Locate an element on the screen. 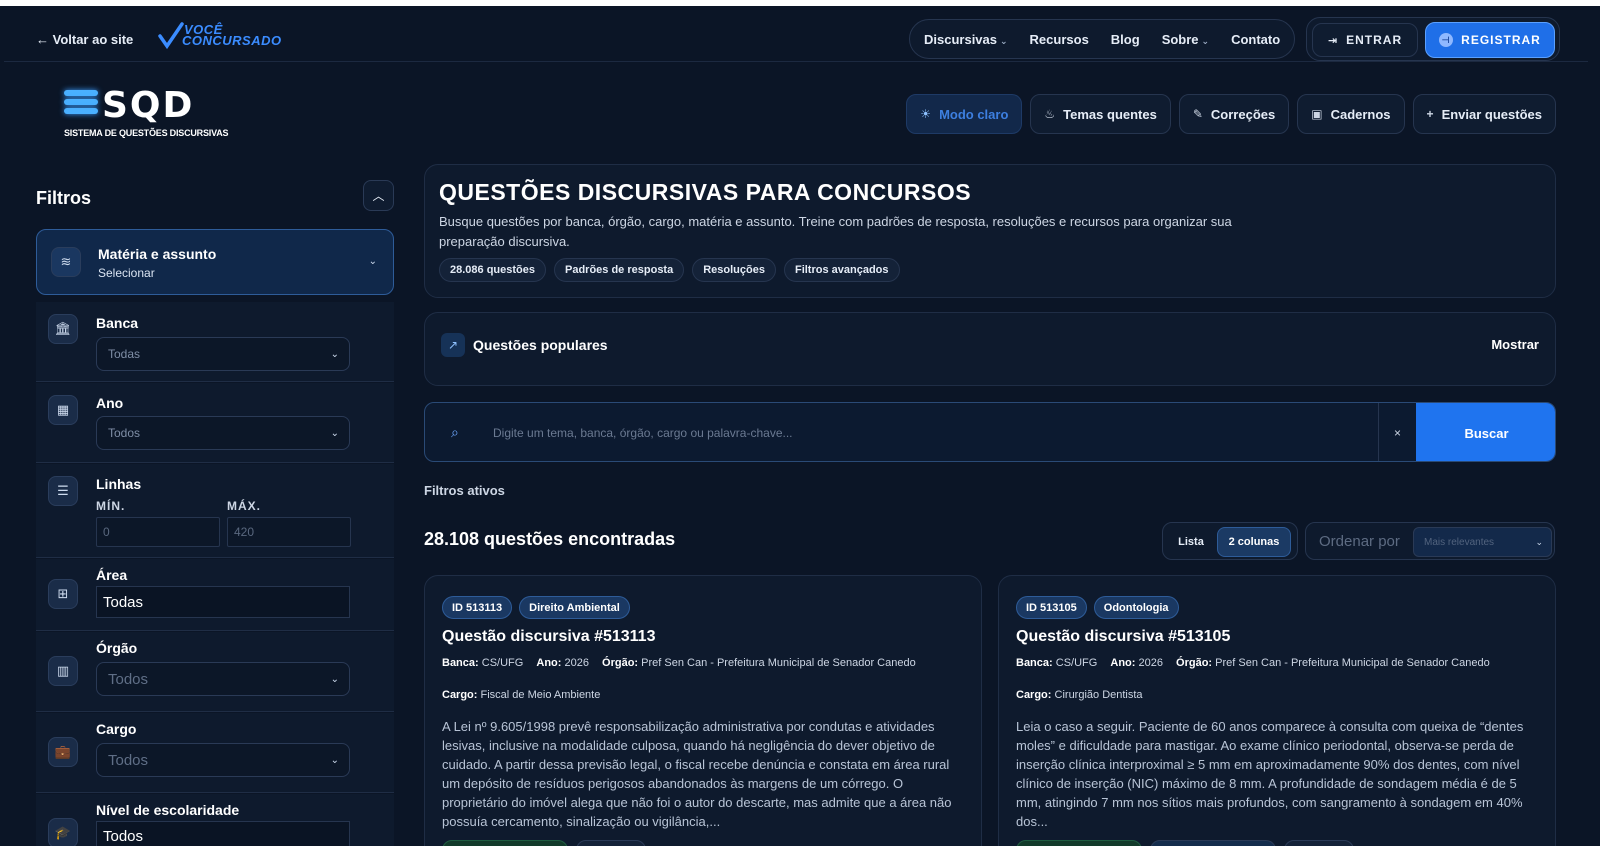 Image resolution: width=1600 pixels, height=846 pixels. menu-item-sobre: Sobre ⌄ is located at coordinates (1185, 39).